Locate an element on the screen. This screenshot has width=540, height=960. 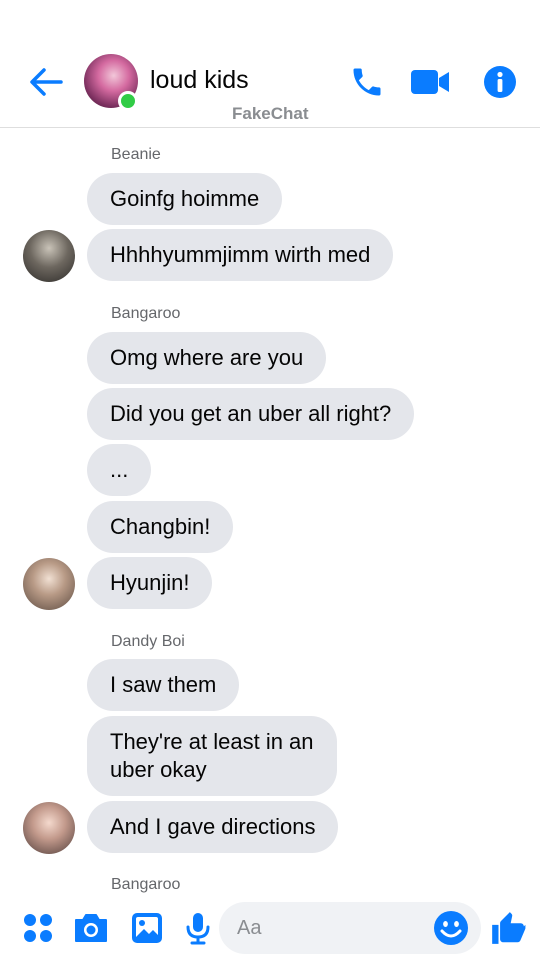
menu-dots-icon is located at coordinates (38, 928).